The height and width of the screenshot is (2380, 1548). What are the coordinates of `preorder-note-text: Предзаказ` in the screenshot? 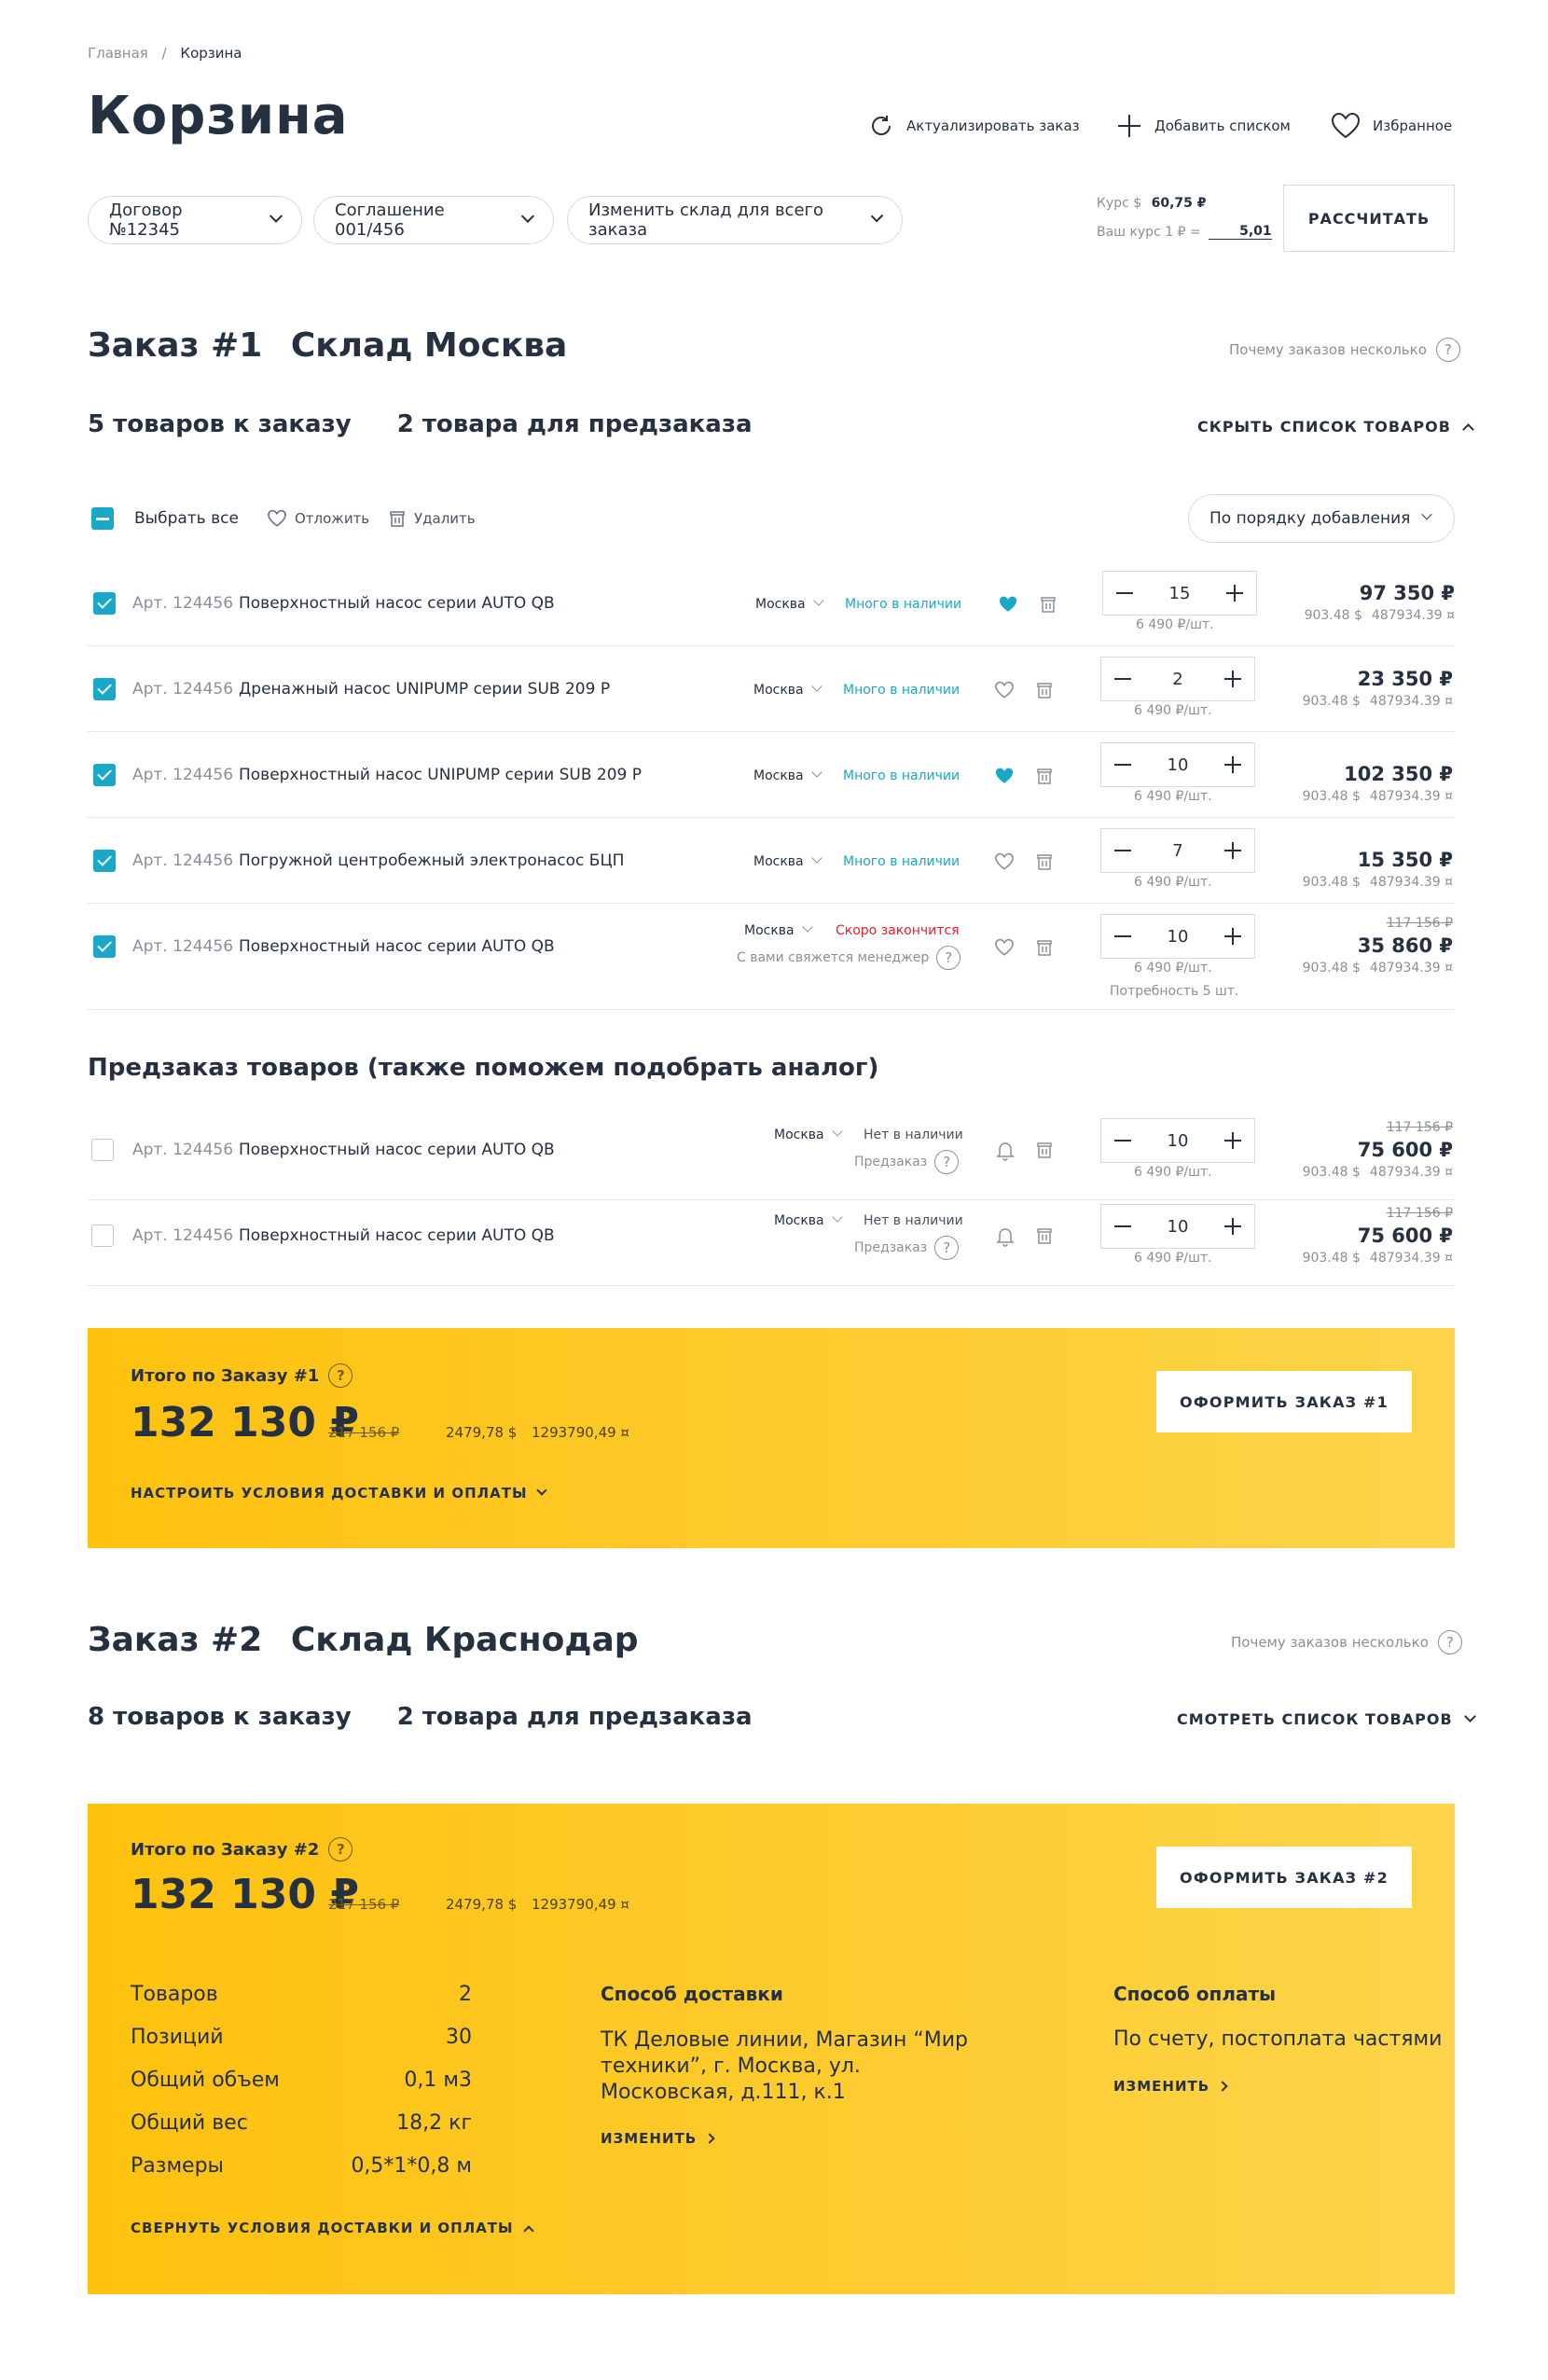 It's located at (891, 1162).